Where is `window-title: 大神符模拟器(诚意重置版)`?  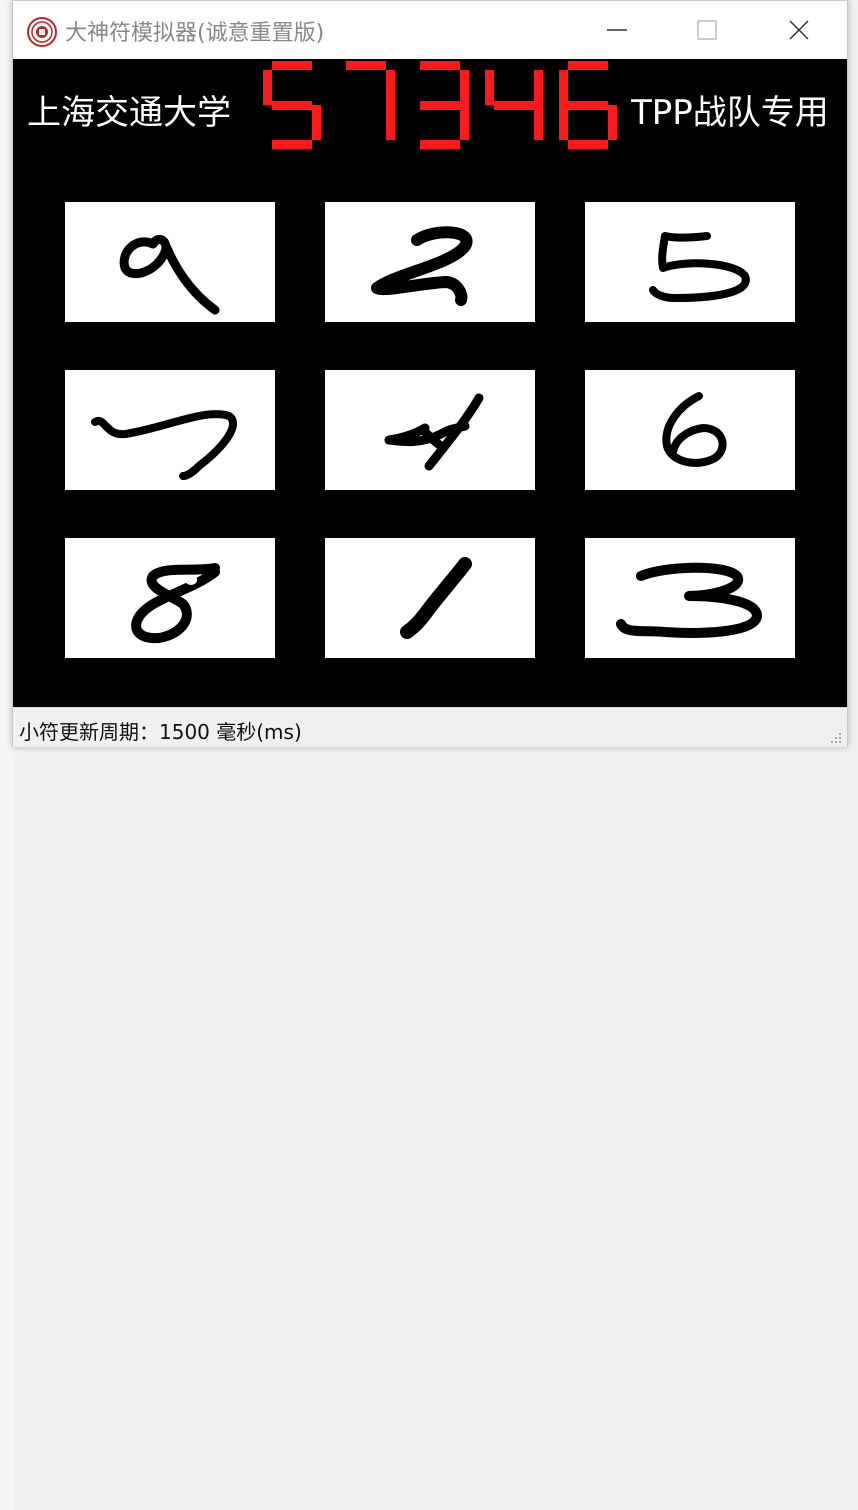 window-title: 大神符模拟器(诚意重置版) is located at coordinates (195, 33).